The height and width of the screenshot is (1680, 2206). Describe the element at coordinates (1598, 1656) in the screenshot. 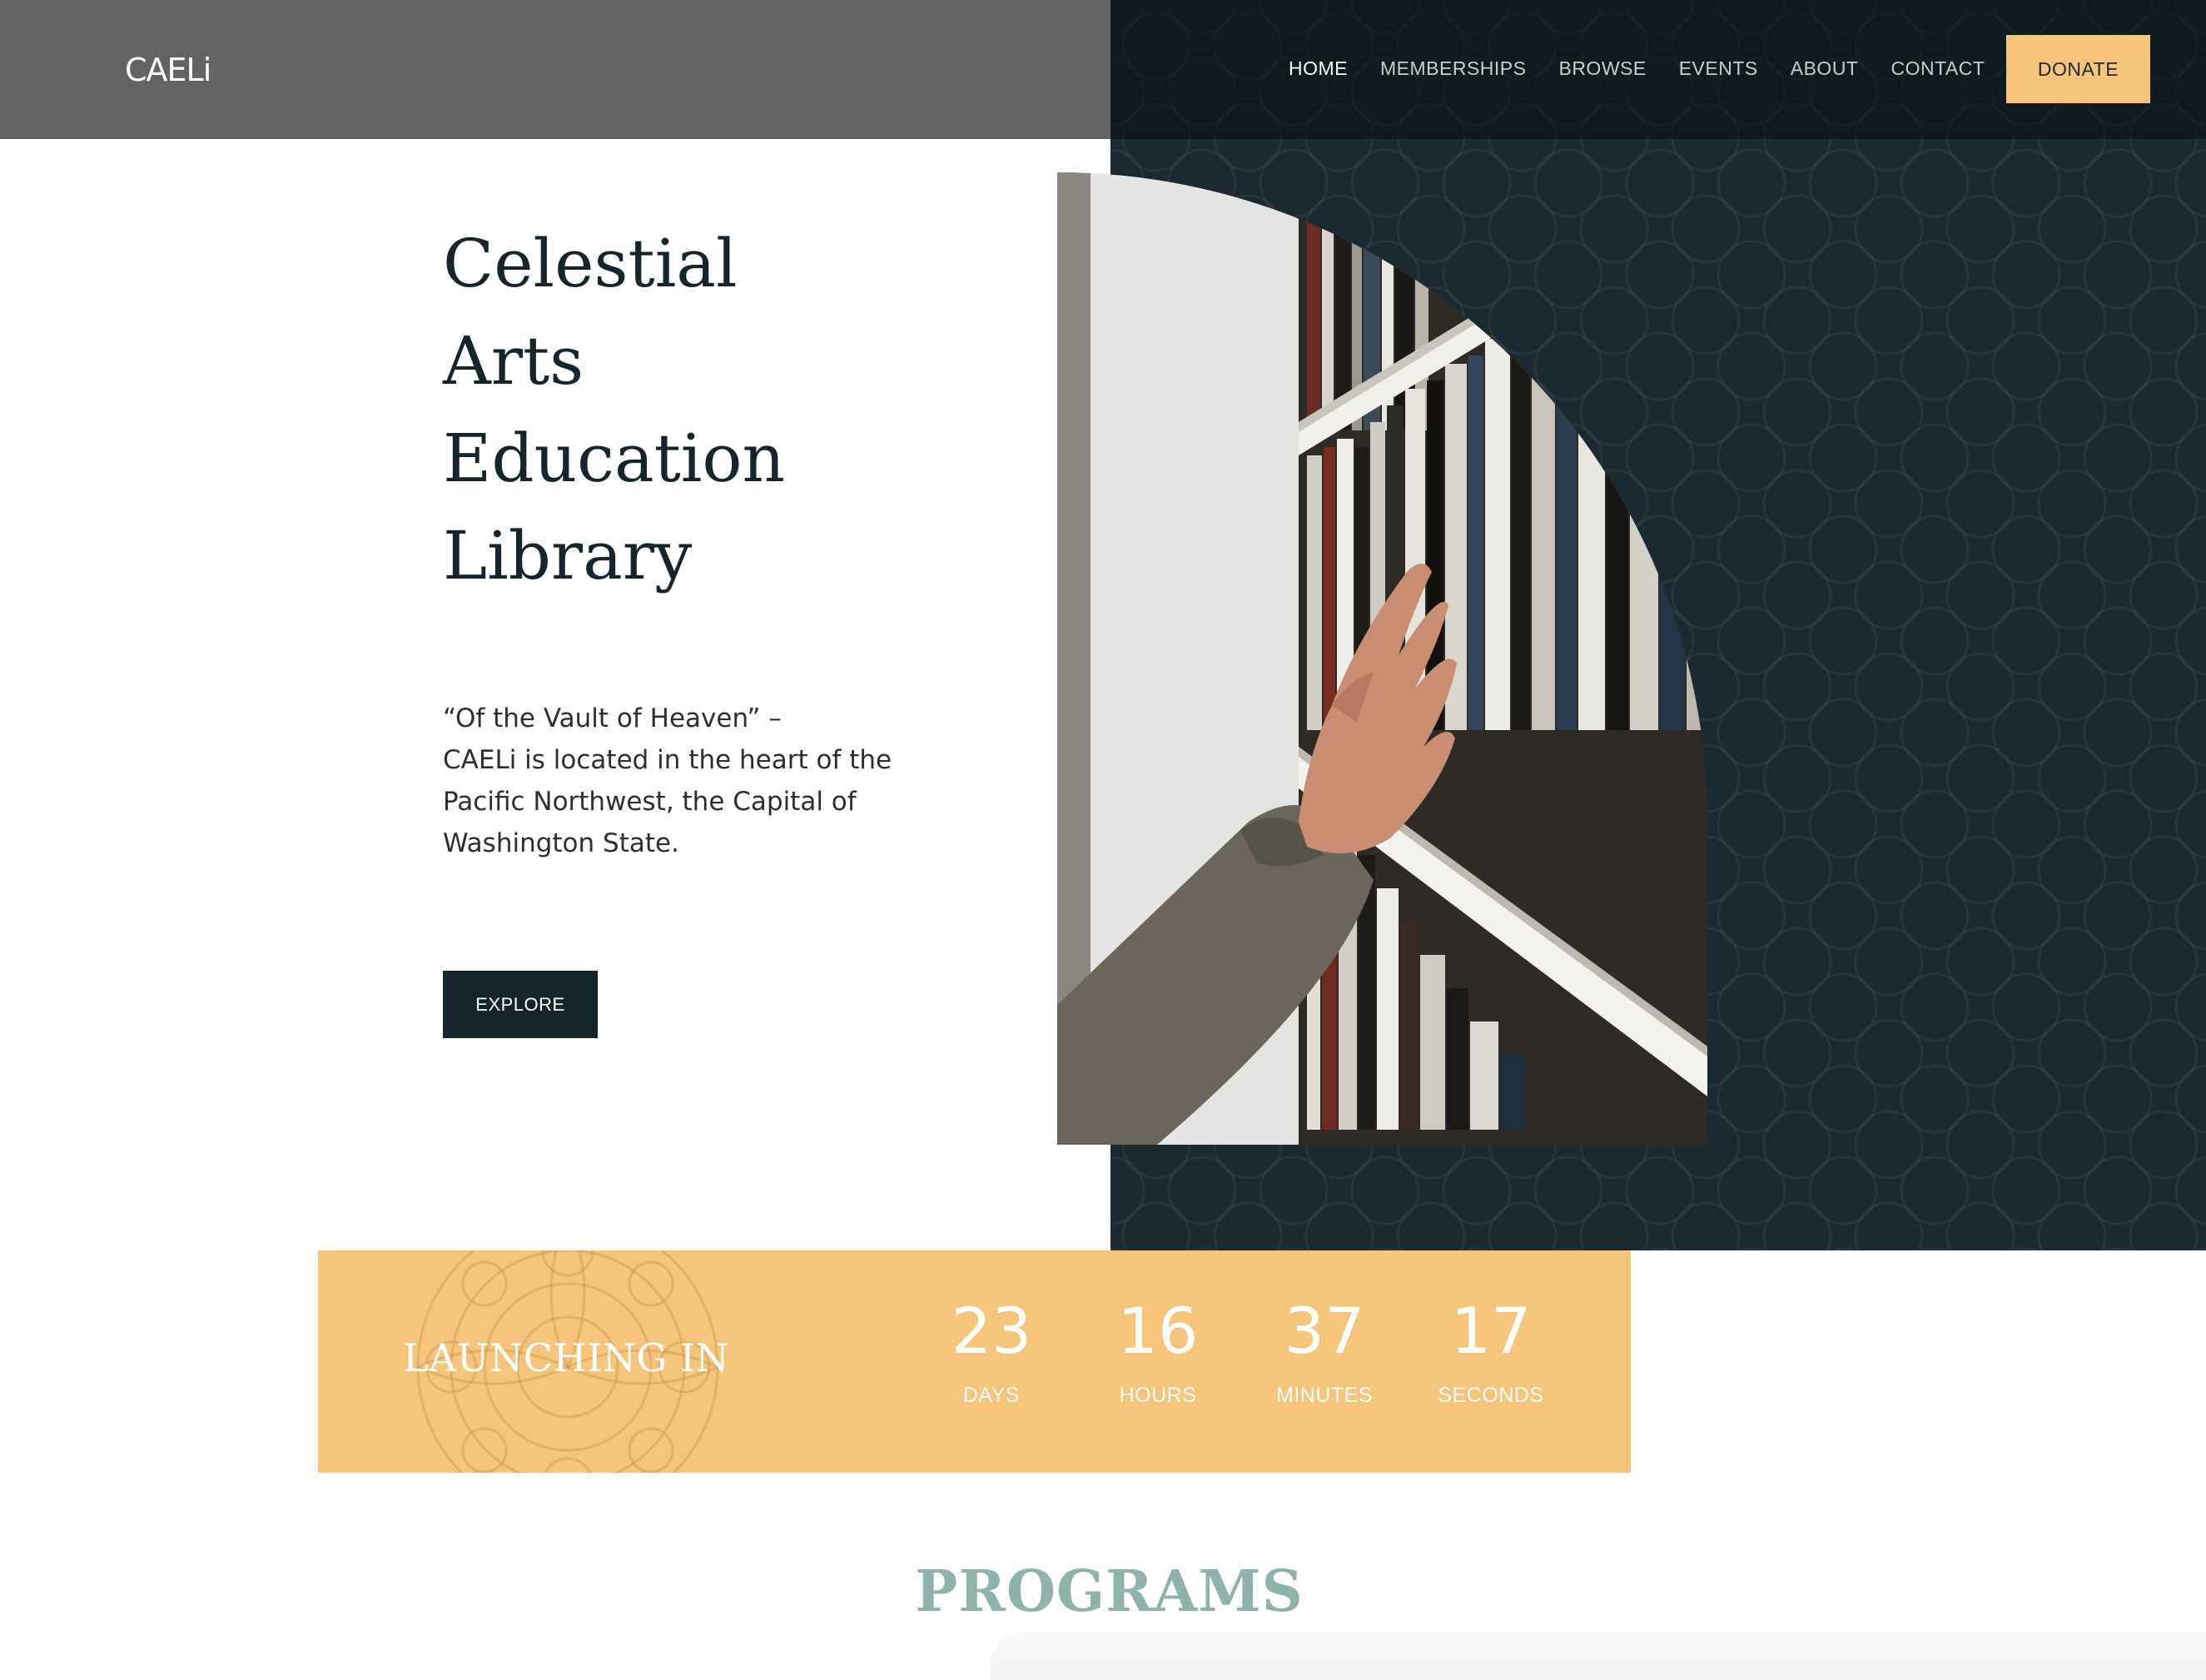

I see `programs-card` at that location.